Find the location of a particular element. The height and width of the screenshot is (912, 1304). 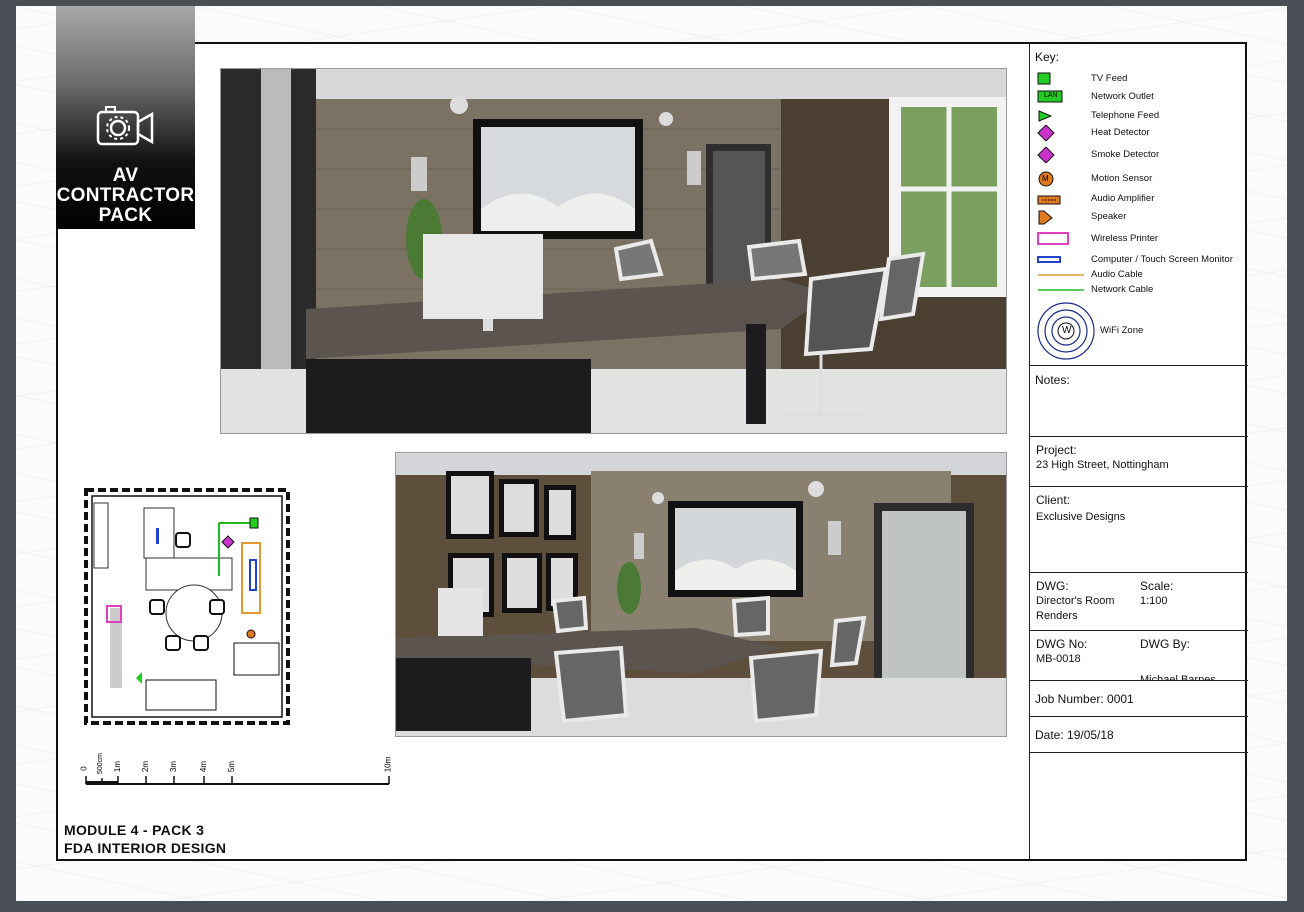

footer-module: MODULE 4 - PACK 3 is located at coordinates (134, 830).